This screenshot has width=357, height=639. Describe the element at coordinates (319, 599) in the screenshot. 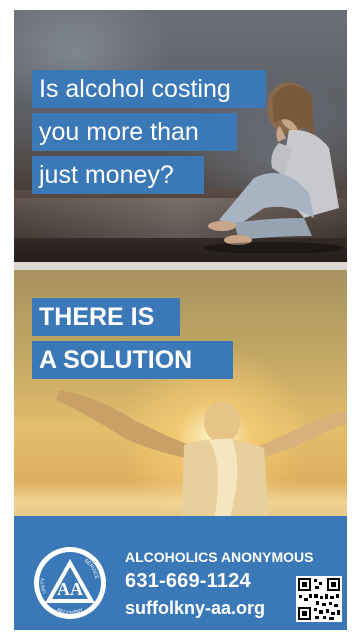

I see `qr-code-icon` at that location.